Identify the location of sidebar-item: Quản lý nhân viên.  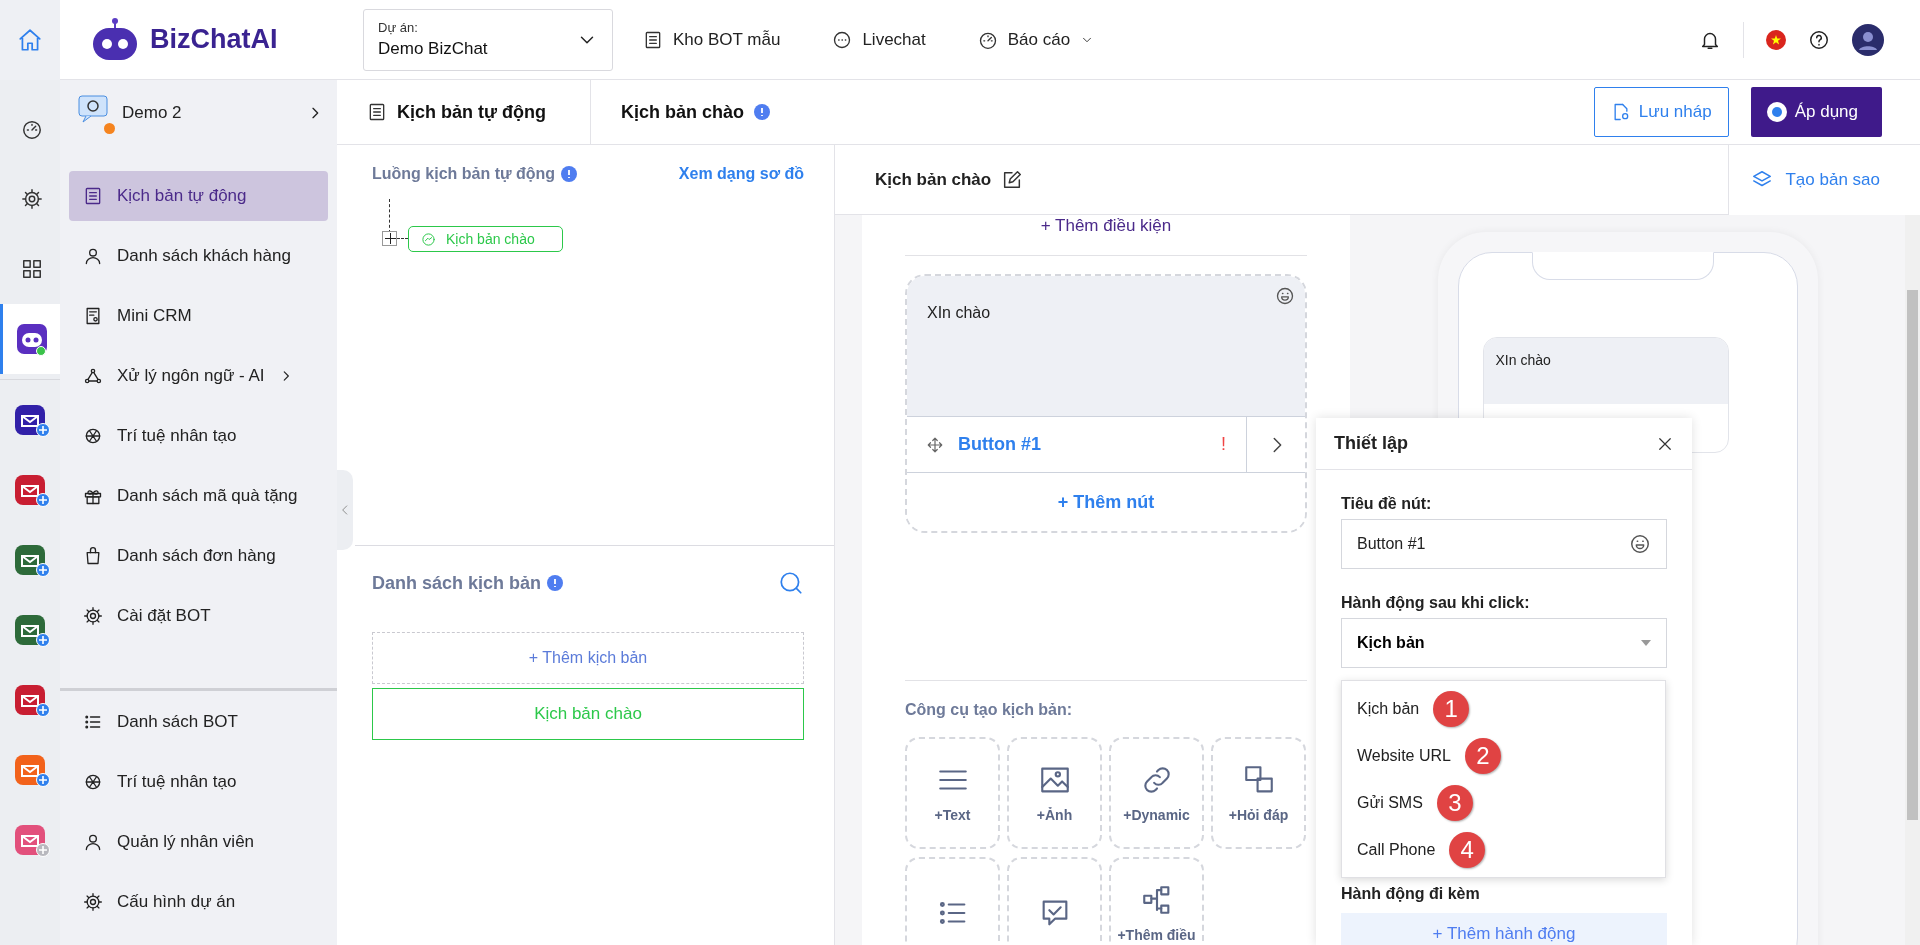
(198, 842).